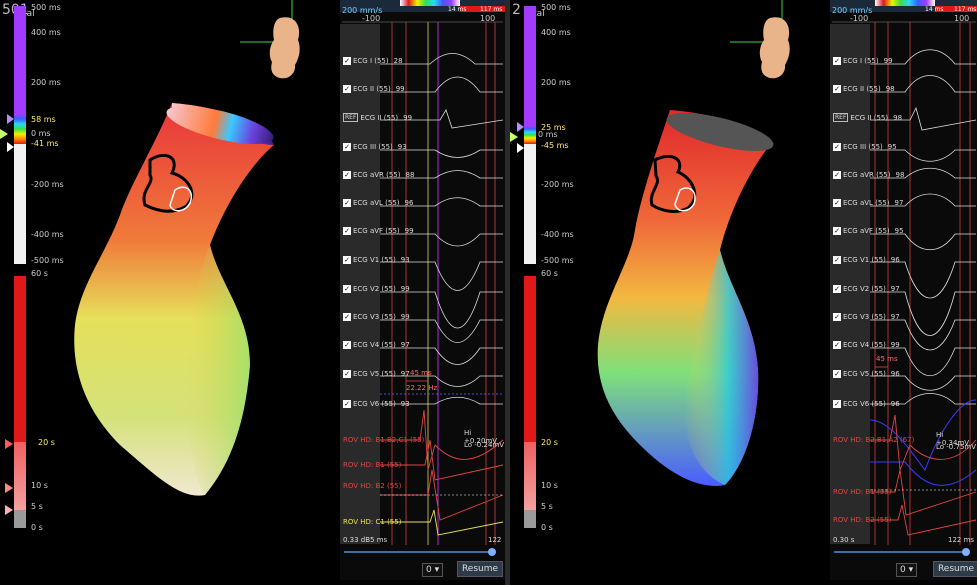  What do you see at coordinates (47, 260) in the screenshot?
I see `lat-tick: -500 ms` at bounding box center [47, 260].